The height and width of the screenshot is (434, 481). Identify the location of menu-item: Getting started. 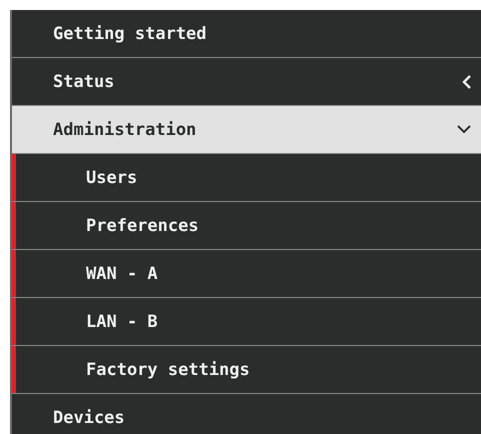
(246, 34).